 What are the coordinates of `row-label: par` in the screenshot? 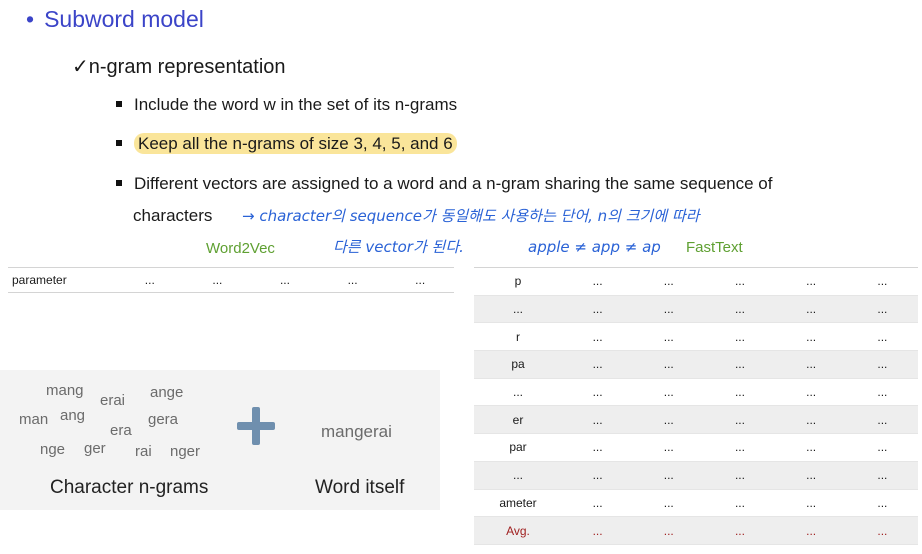 It's located at (518, 447).